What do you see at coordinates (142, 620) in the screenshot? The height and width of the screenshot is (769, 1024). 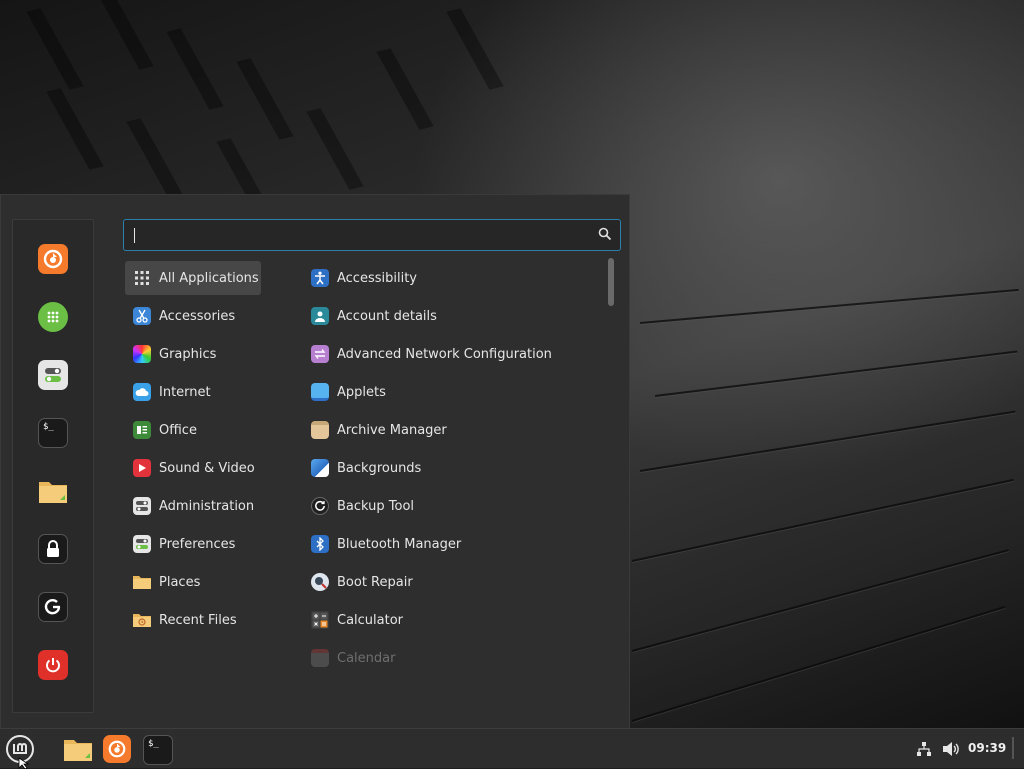 I see `recent-folder-icon` at bounding box center [142, 620].